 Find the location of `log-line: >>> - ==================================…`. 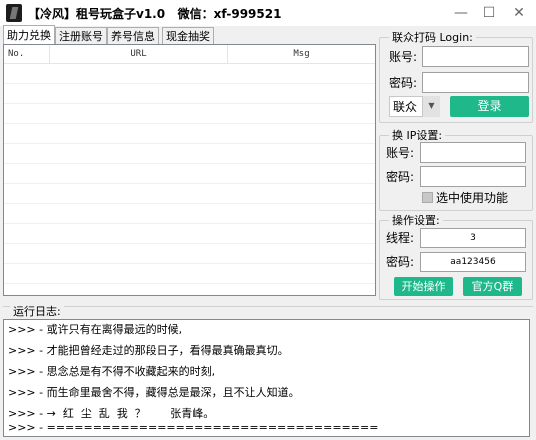

log-line: >>> - ==================================… is located at coordinates (193, 427).